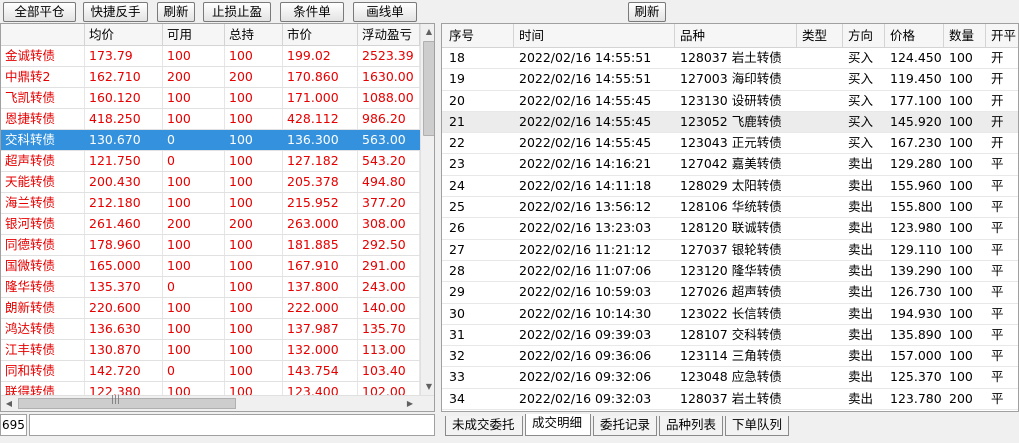 The width and height of the screenshot is (1019, 443). What do you see at coordinates (39, 12) in the screenshot?
I see `close-all-button: 全部平仓` at bounding box center [39, 12].